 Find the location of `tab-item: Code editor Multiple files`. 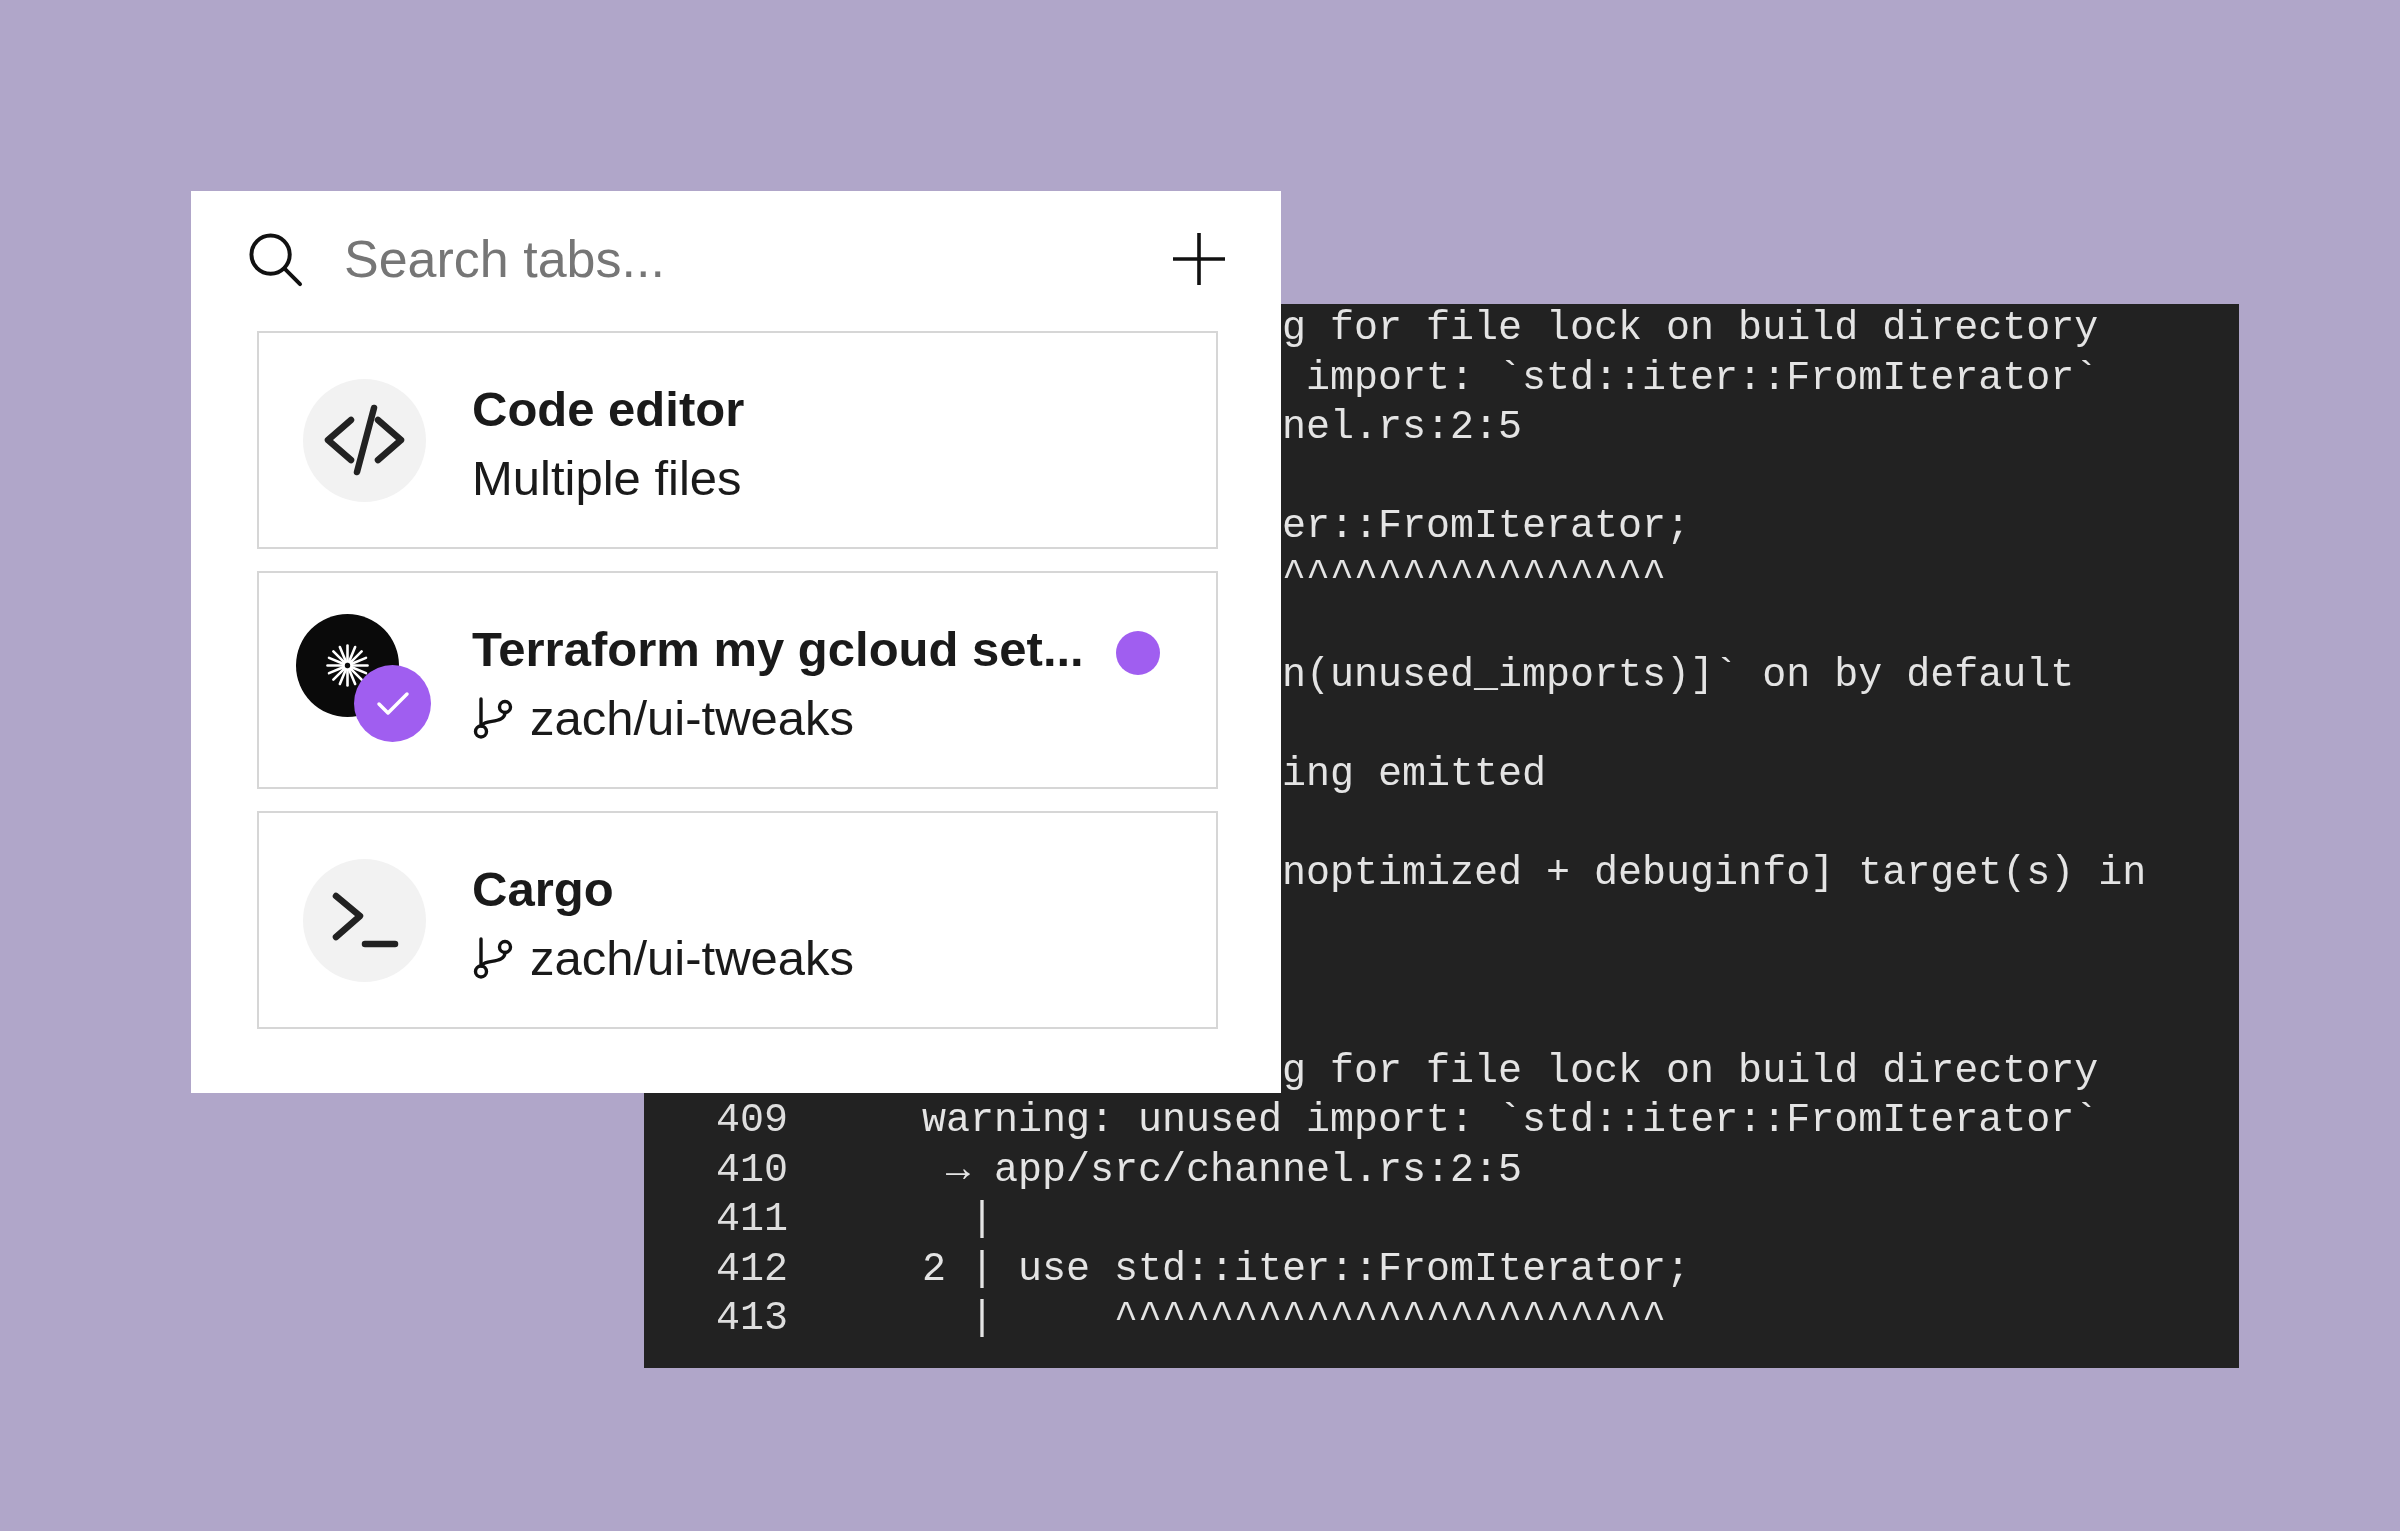

tab-item: Code editor Multiple files is located at coordinates (737, 440).